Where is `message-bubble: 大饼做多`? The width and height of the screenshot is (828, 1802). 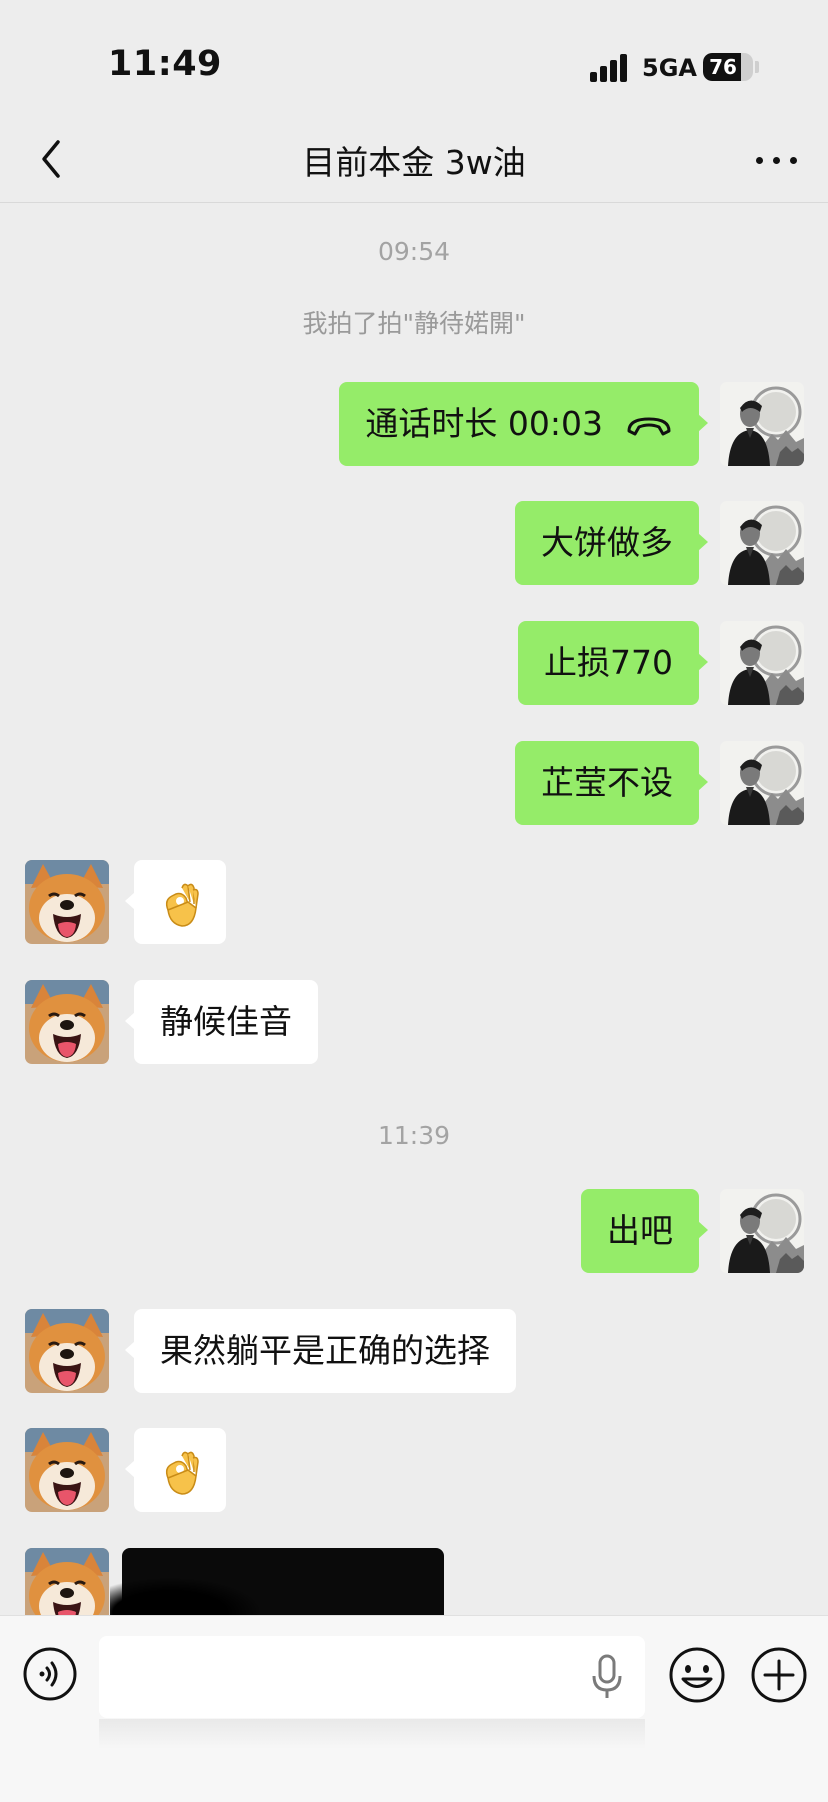
message-bubble: 大饼做多 is located at coordinates (611, 543).